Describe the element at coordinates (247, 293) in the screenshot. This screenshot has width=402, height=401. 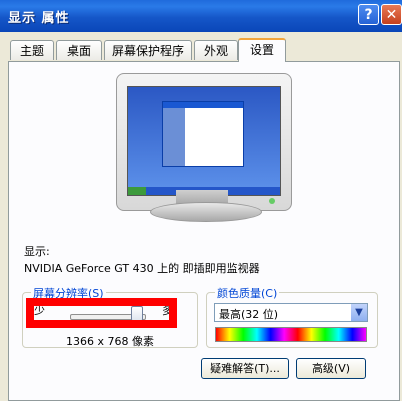
I see `color-quality-legend: 颜色质量(C)` at that location.